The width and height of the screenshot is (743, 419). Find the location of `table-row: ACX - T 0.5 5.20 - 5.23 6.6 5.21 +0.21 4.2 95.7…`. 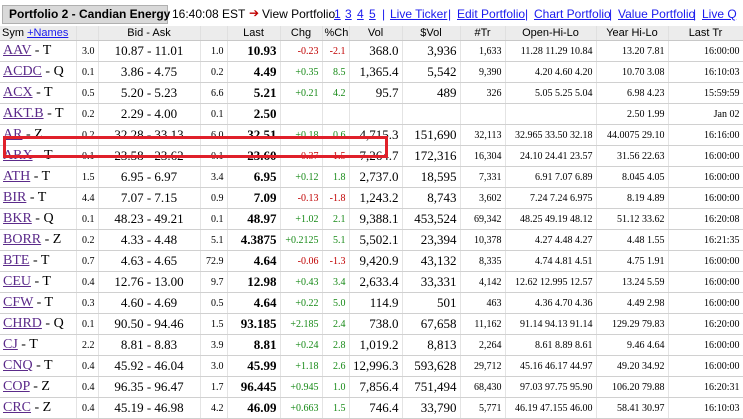

table-row: ACX - T 0.5 5.20 - 5.23 6.6 5.21 +0.21 4.2 95.7… is located at coordinates (371, 93).